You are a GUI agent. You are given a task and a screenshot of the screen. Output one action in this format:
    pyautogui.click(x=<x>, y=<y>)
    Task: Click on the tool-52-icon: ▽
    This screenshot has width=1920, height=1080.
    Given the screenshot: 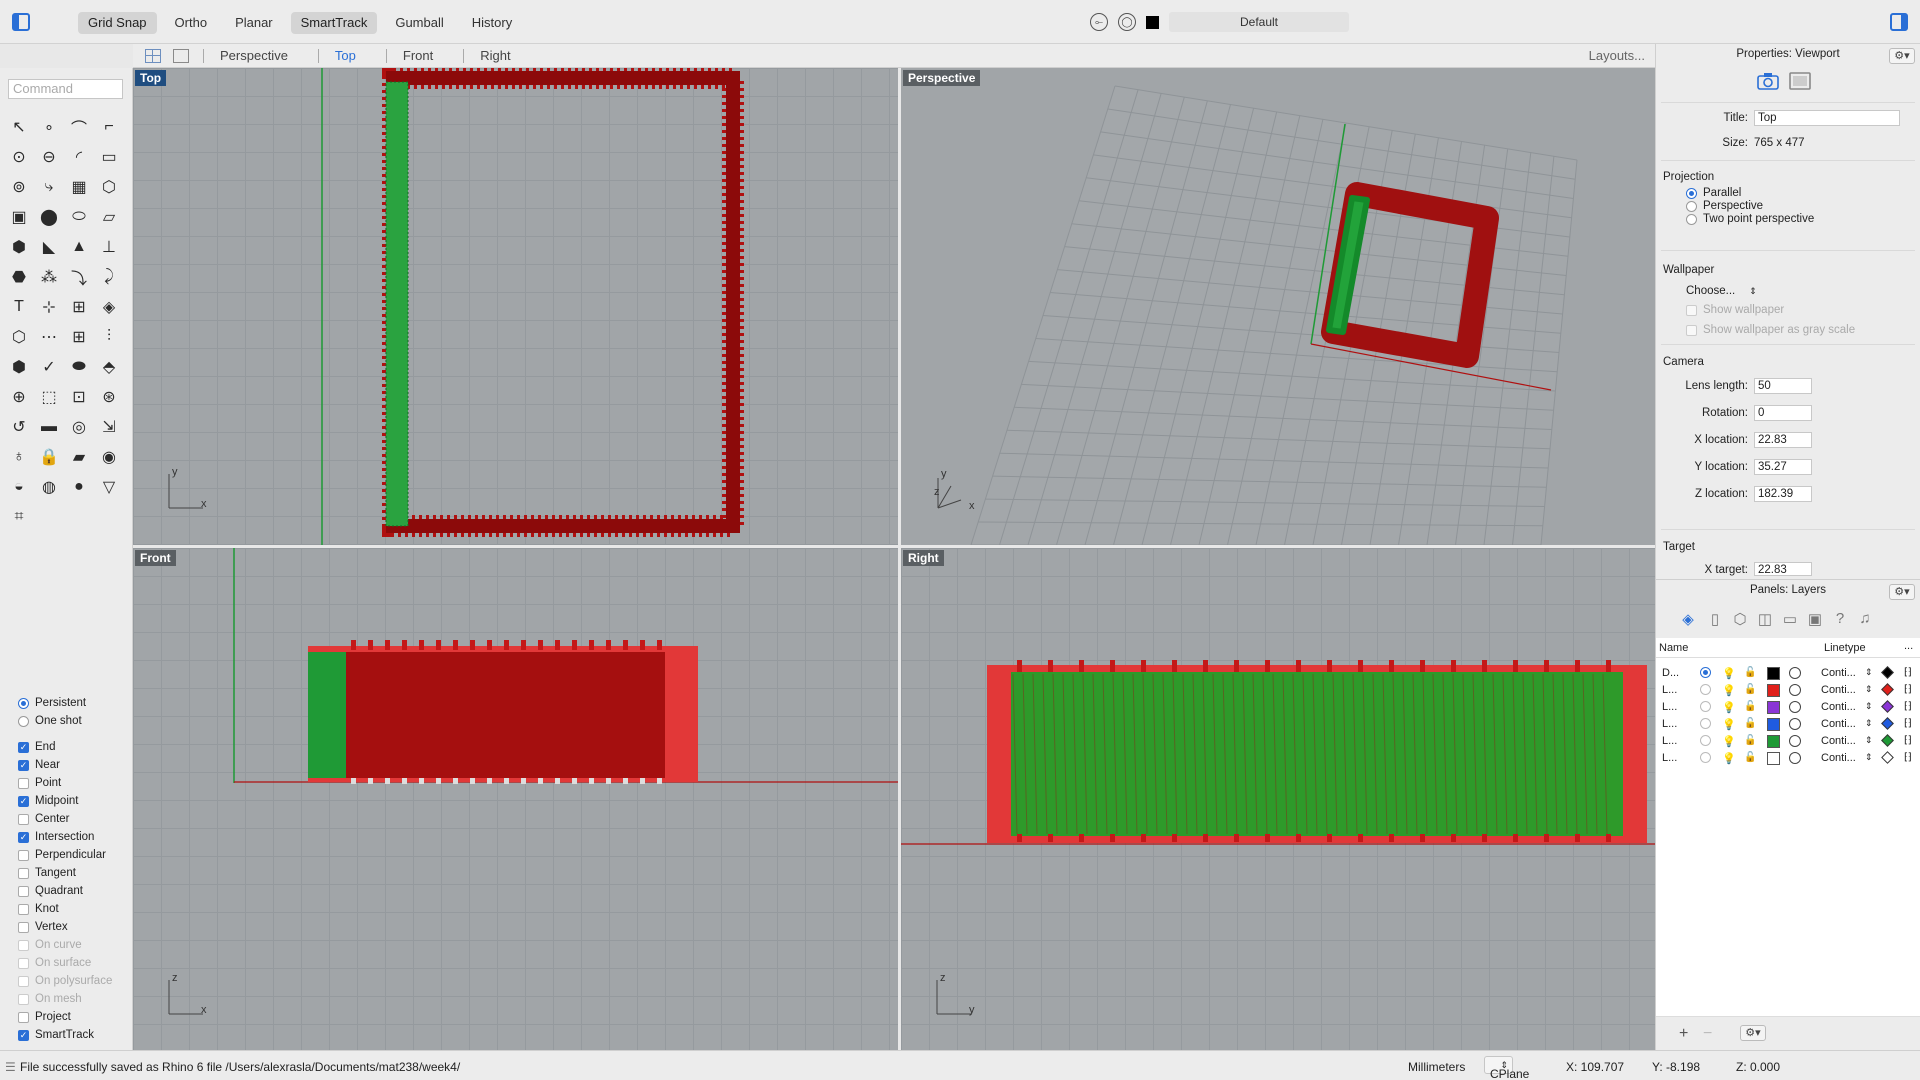 What is the action you would take?
    pyautogui.click(x=109, y=487)
    